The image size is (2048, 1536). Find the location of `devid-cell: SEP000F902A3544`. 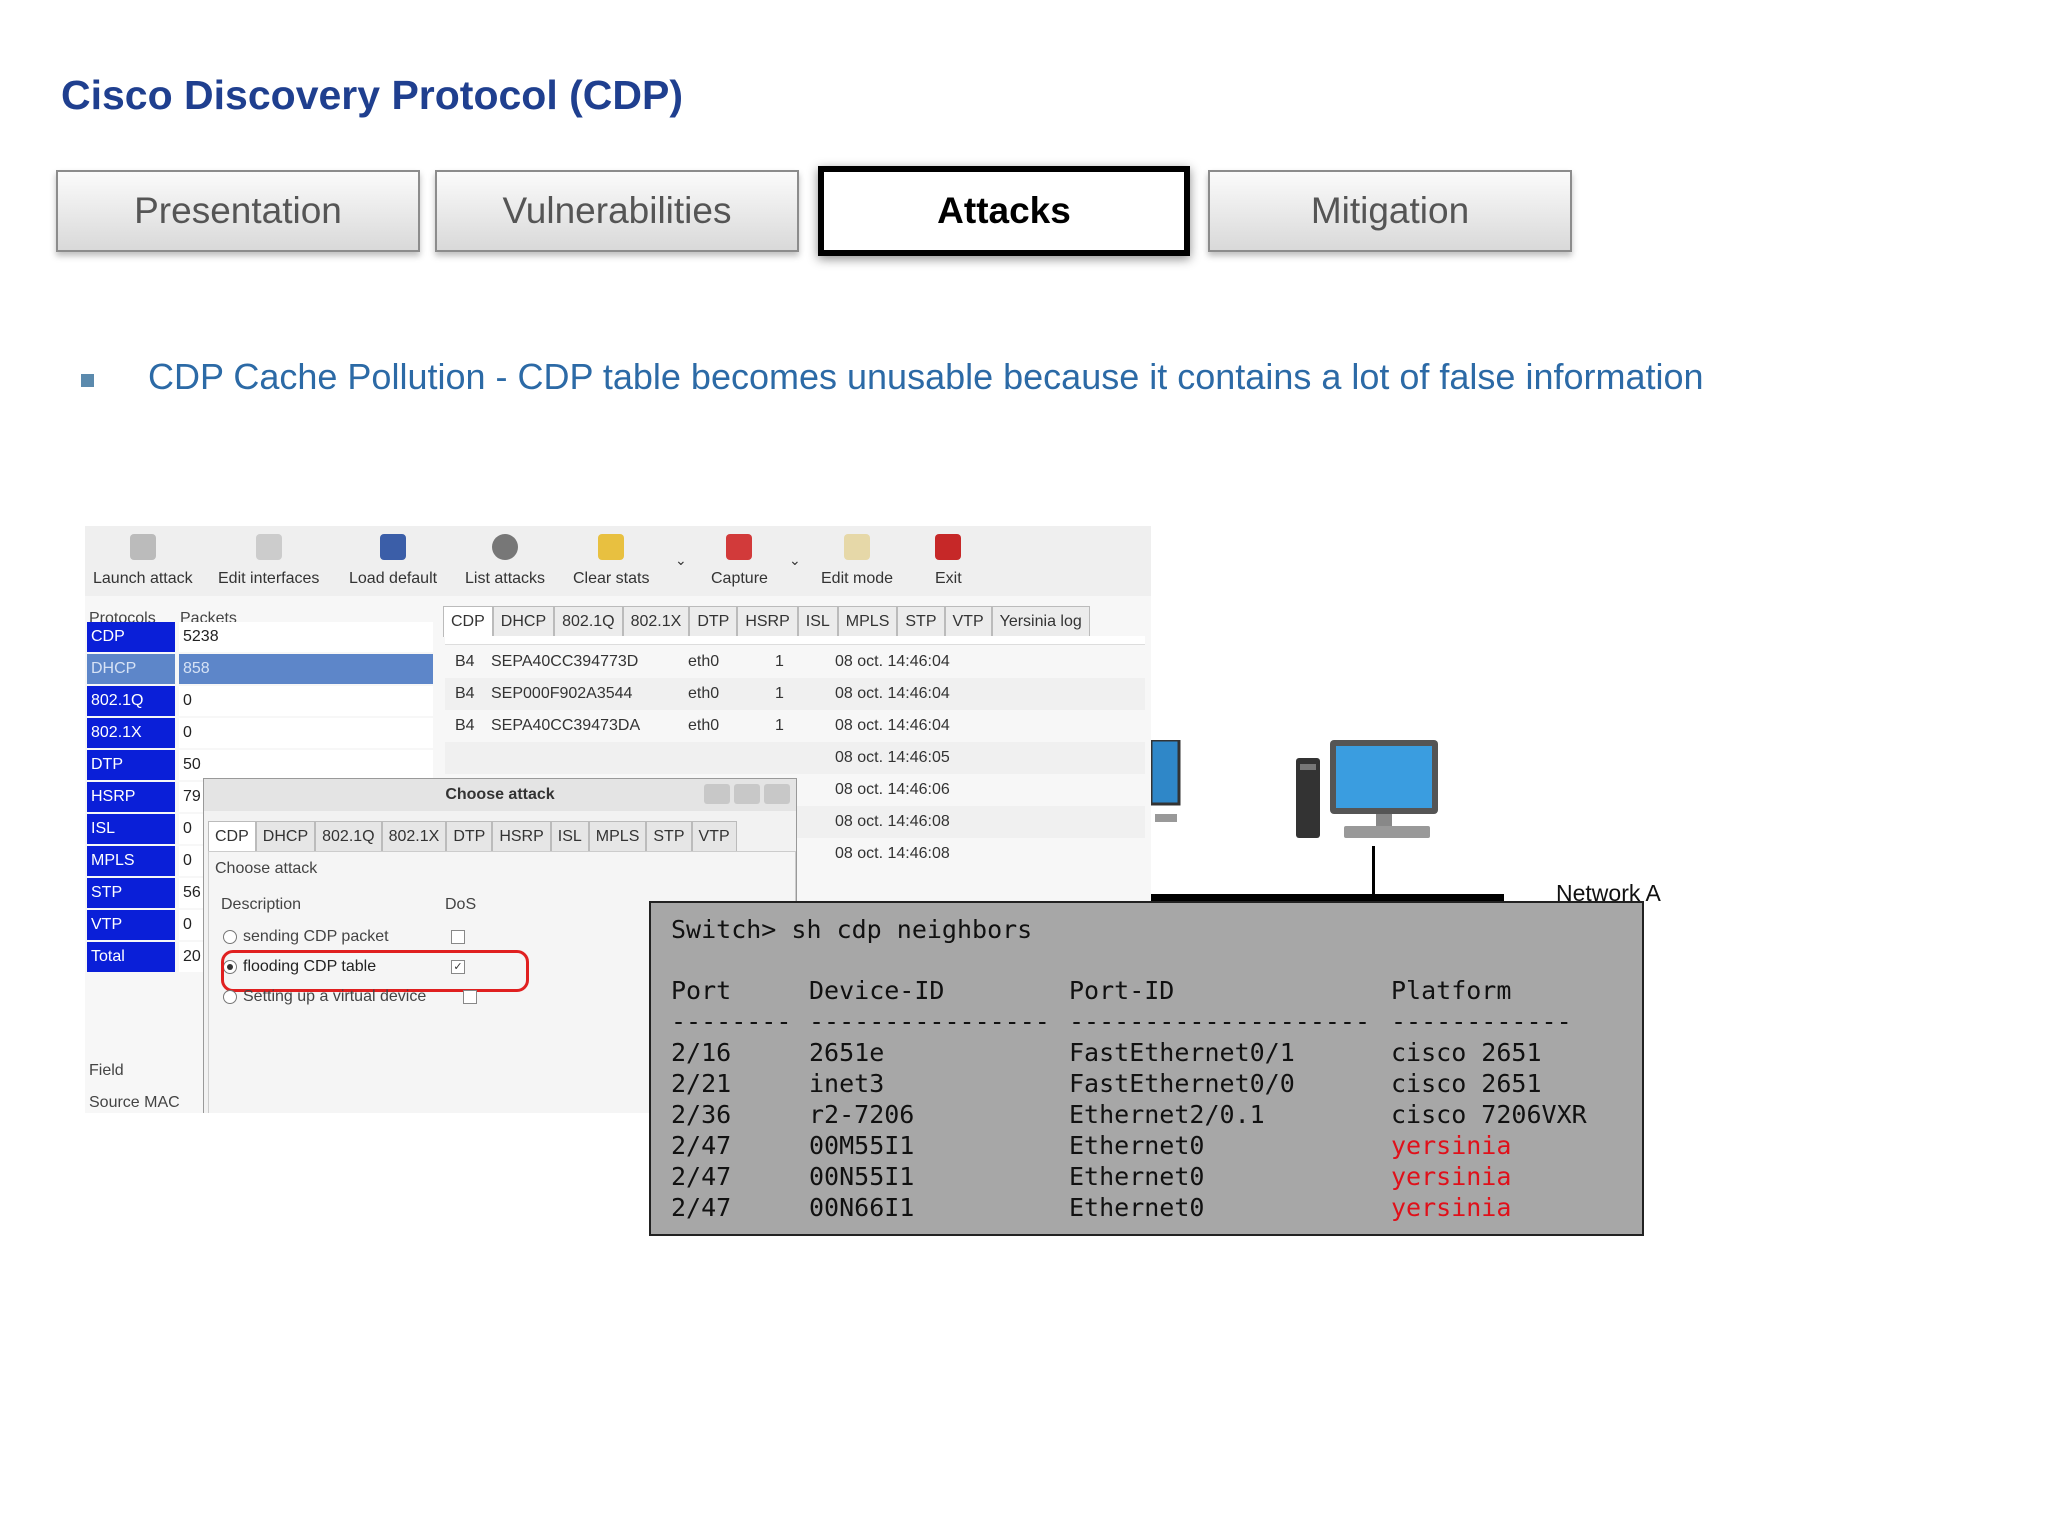

devid-cell: SEP000F902A3544 is located at coordinates (562, 693).